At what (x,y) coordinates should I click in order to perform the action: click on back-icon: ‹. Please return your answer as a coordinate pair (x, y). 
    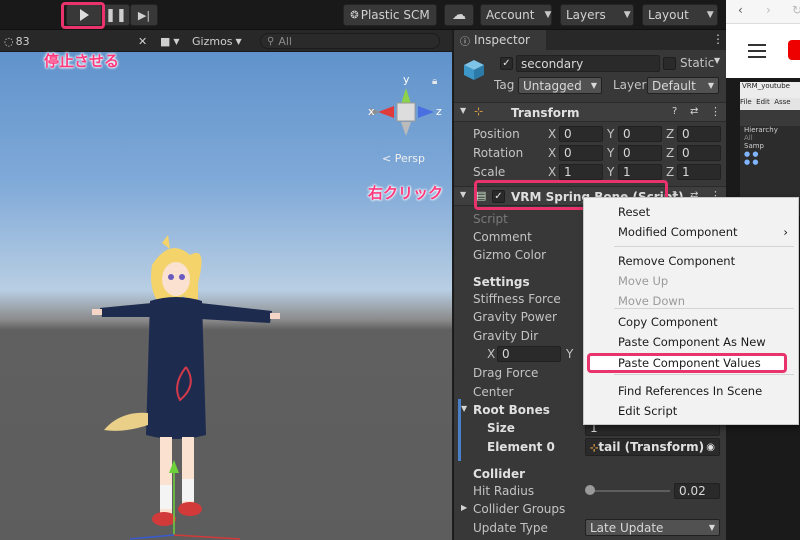
    Looking at the image, I should click on (740, 10).